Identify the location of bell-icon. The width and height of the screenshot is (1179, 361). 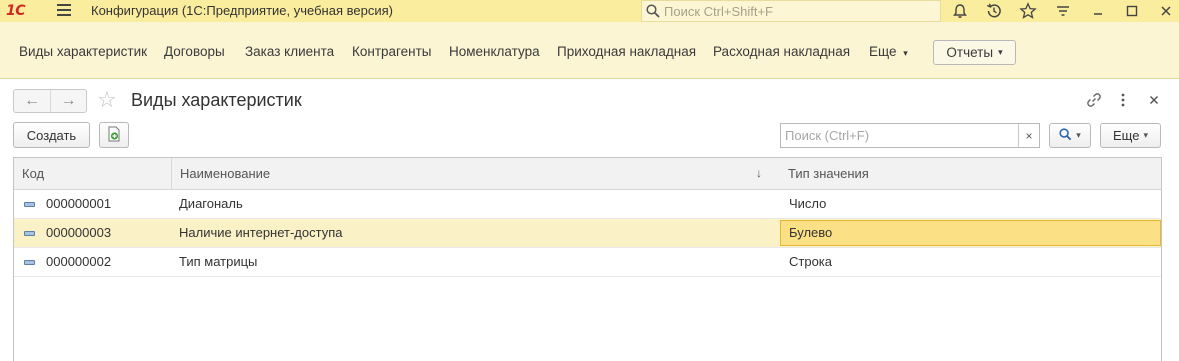
(960, 11).